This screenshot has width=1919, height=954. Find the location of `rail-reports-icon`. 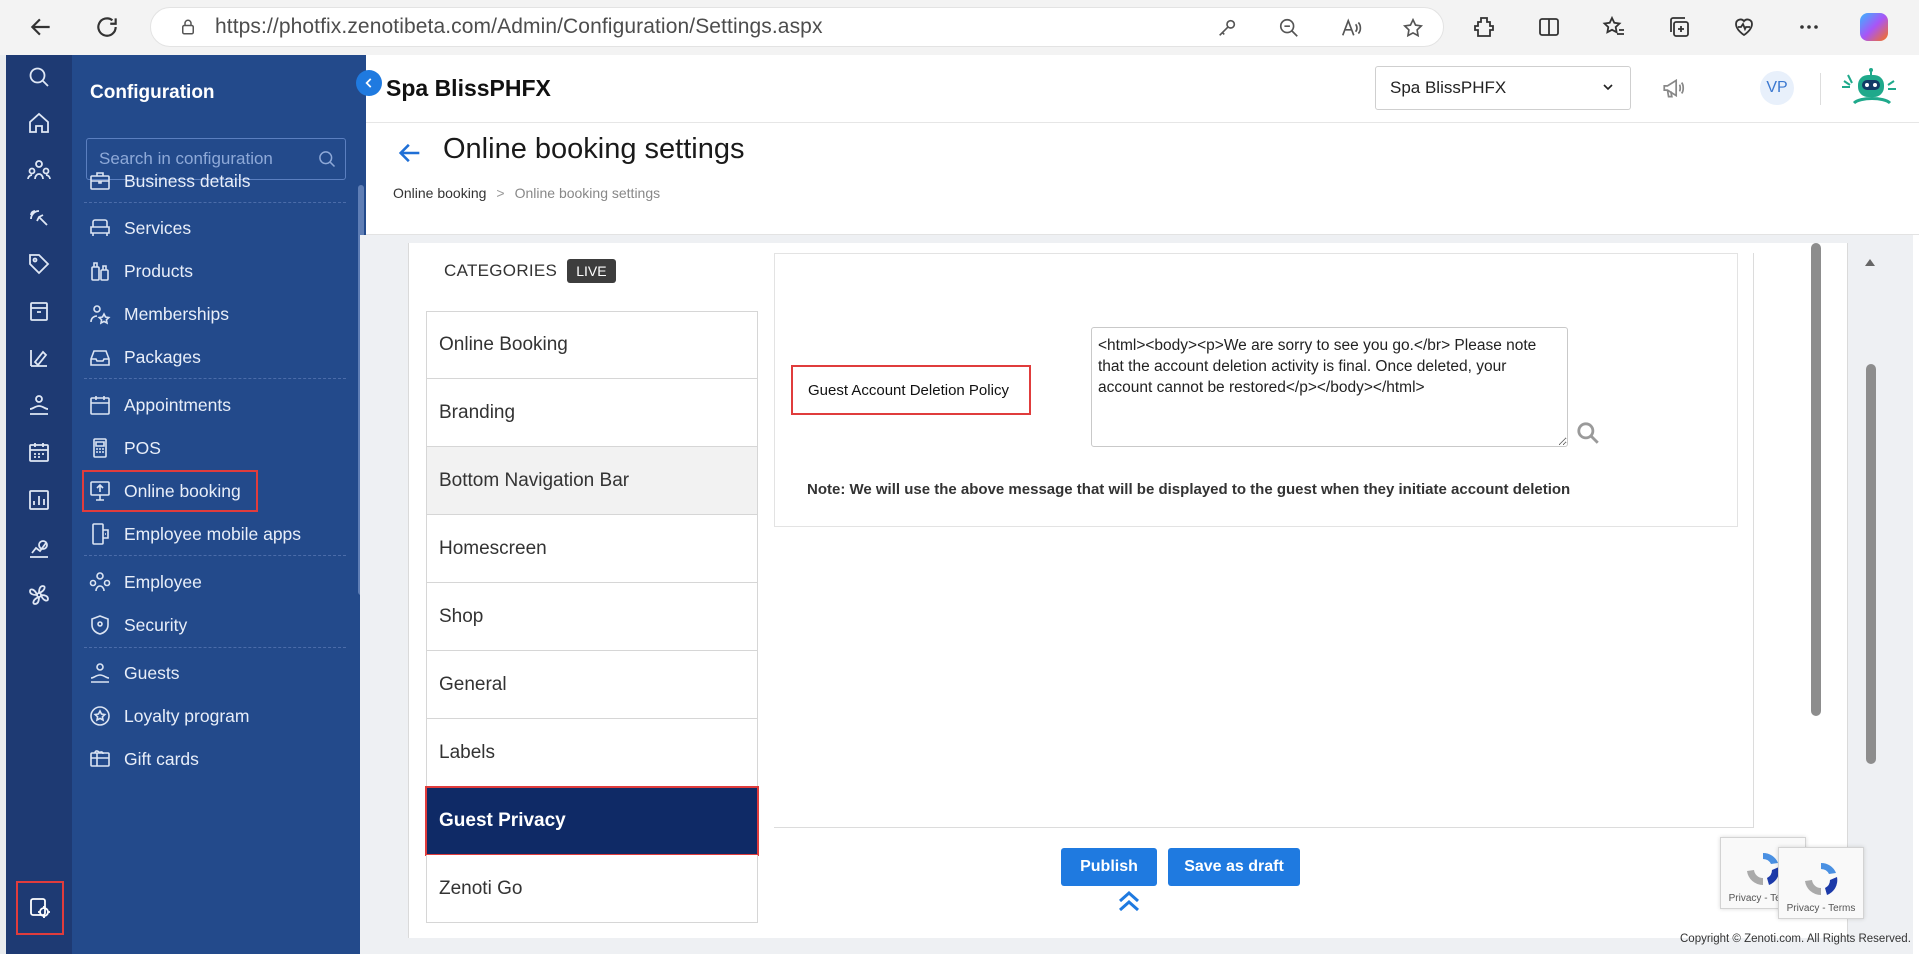

rail-reports-icon is located at coordinates (39, 500).